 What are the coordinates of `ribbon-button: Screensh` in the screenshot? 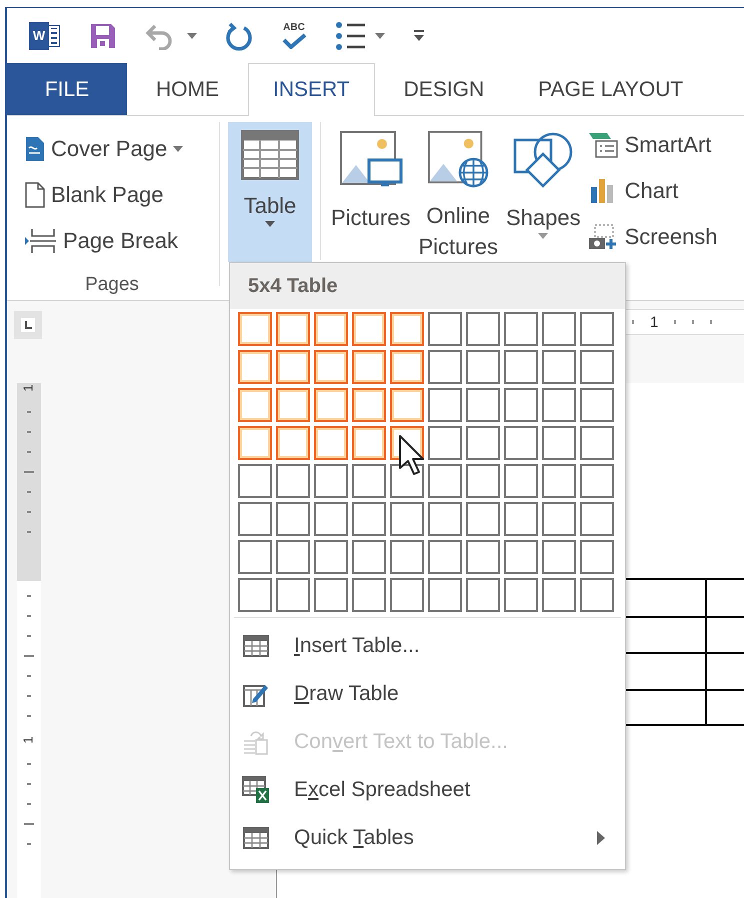 It's located at (652, 237).